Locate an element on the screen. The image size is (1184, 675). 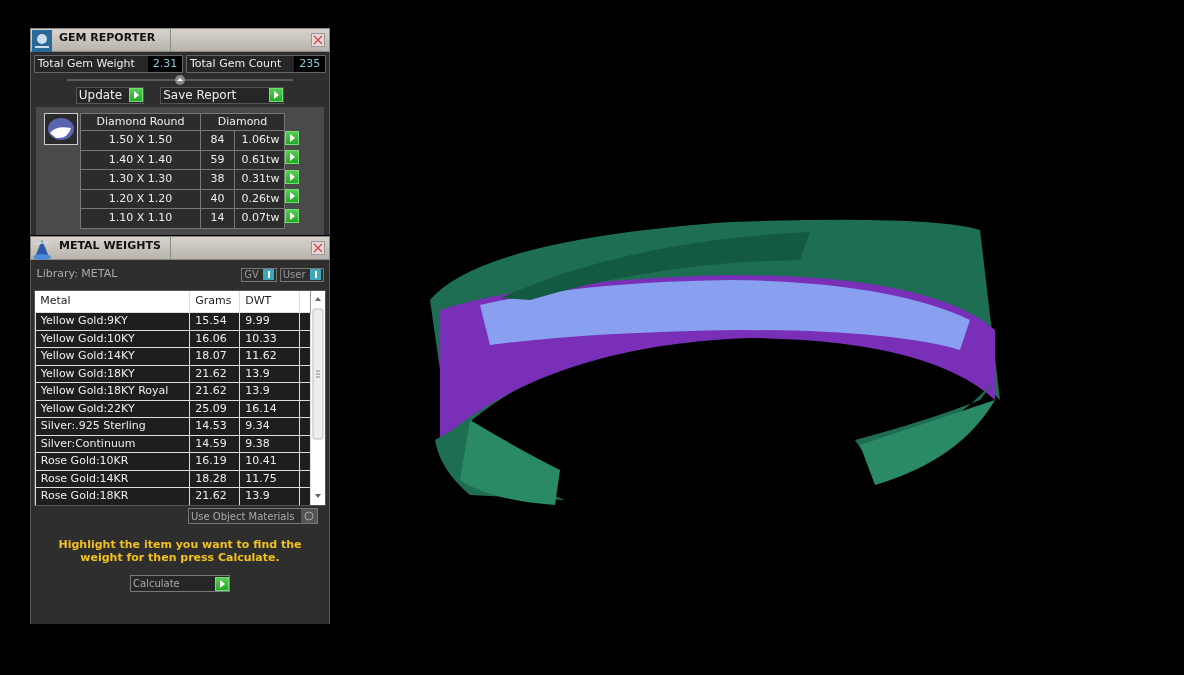
table-cell: 1.20 X 1.20 is located at coordinates (140, 199).